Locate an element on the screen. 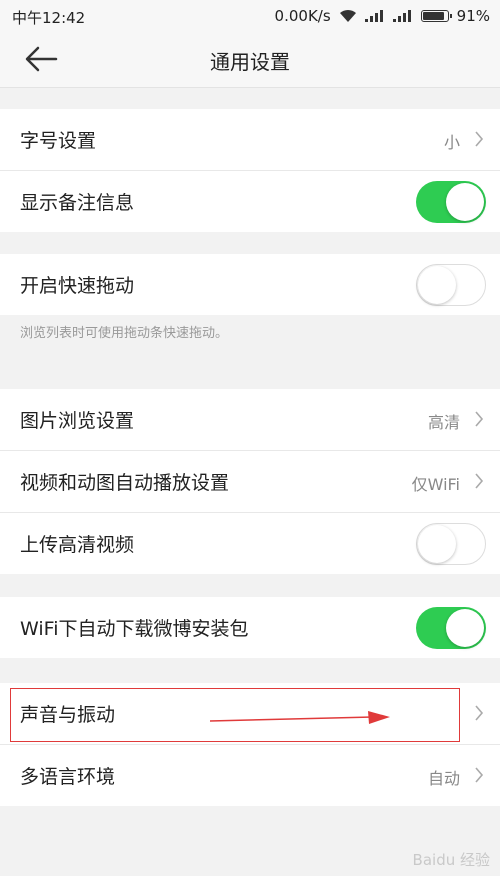 This screenshot has height=876, width=500. hd-upload-row: 上传高清视频 is located at coordinates (250, 543).